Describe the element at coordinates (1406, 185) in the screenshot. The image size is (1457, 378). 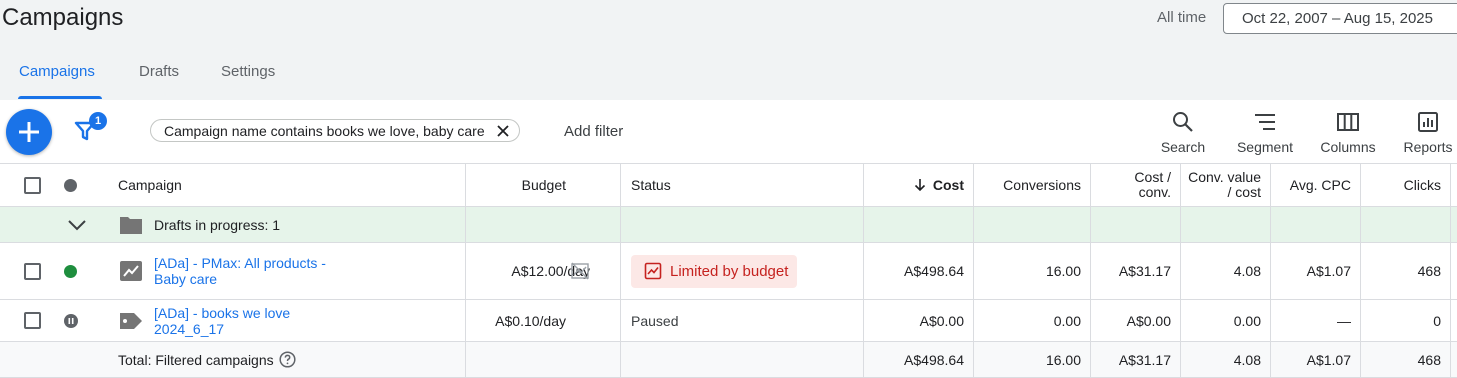
I see `column-header-clicks: Clicks` at that location.